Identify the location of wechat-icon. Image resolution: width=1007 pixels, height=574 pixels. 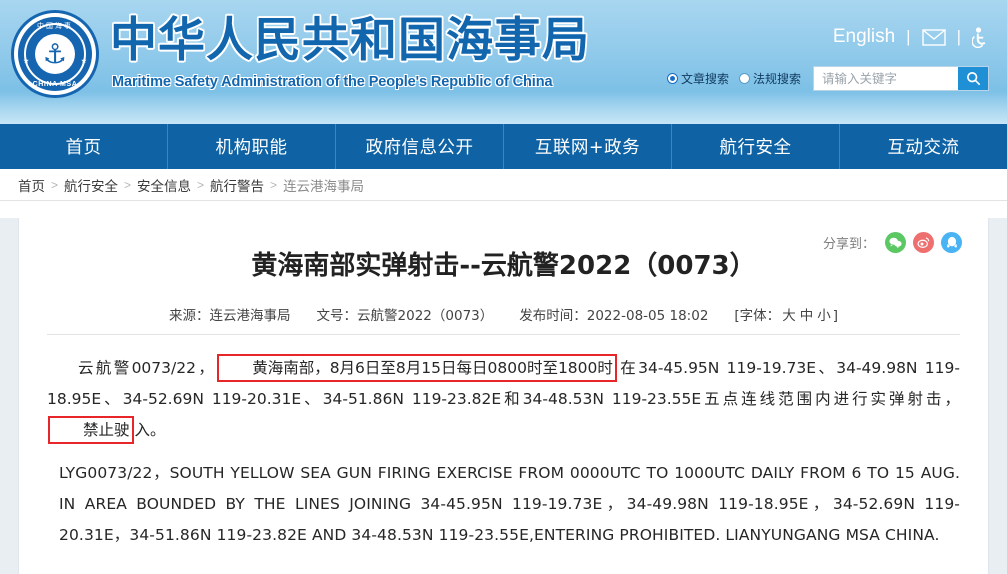
(895, 243).